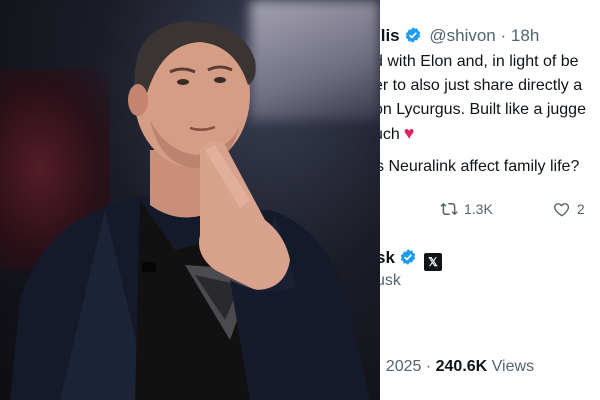  What do you see at coordinates (481, 85) in the screenshot?
I see `tweet-text-line: er to also just share directly a` at bounding box center [481, 85].